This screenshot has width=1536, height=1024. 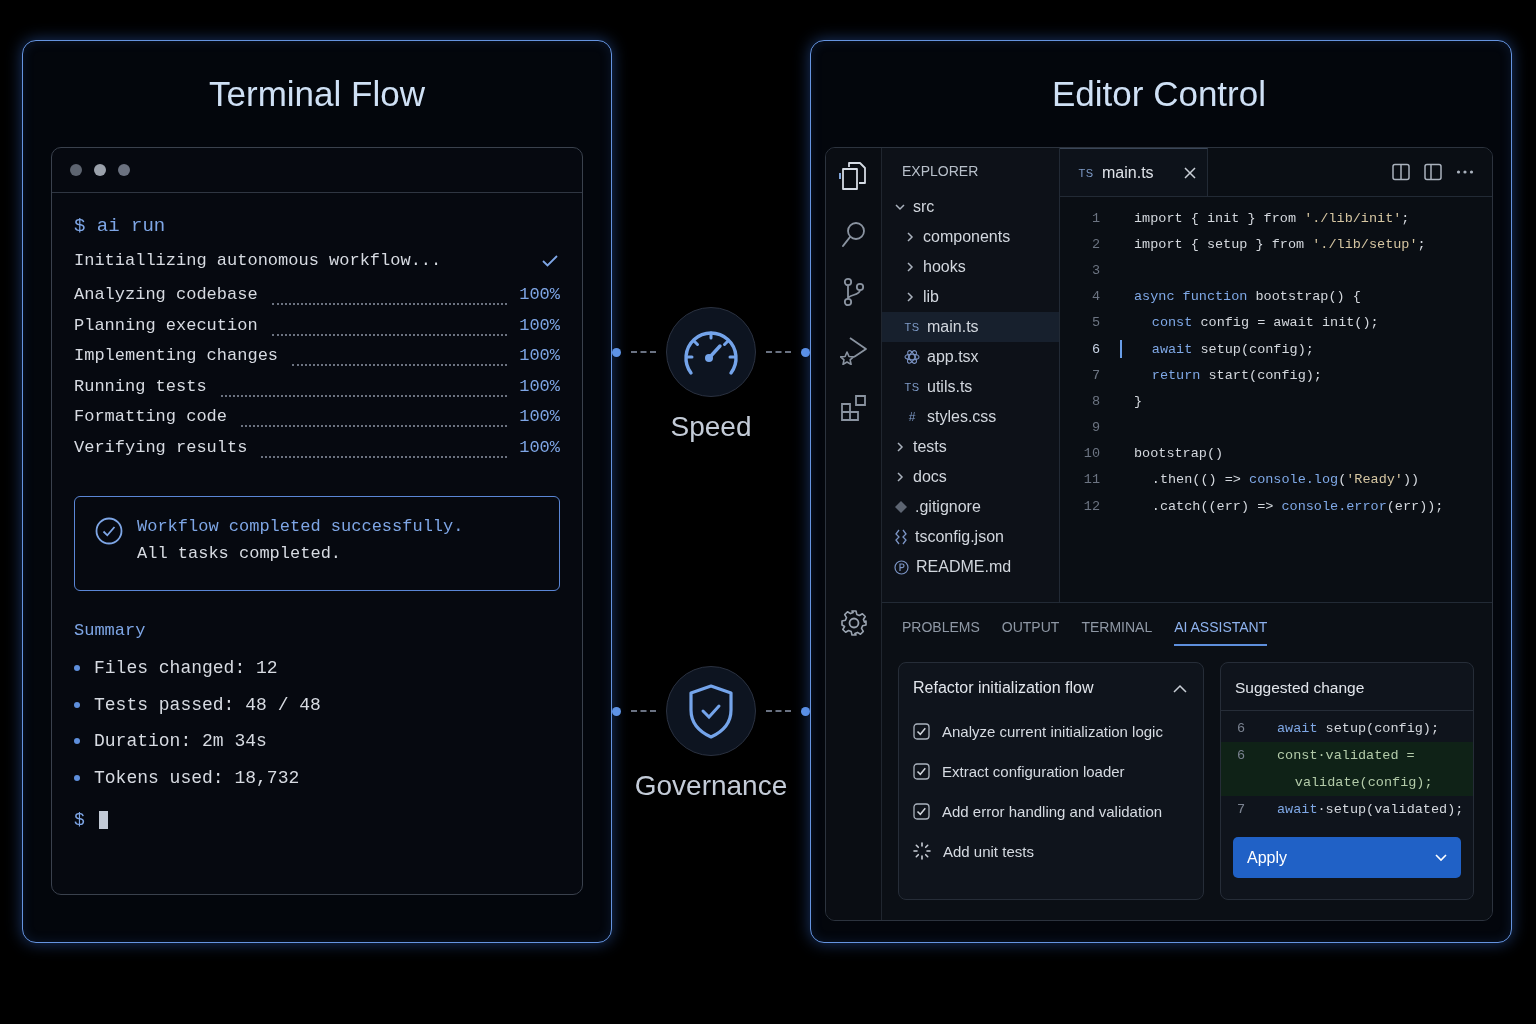 What do you see at coordinates (1095, 401) in the screenshot?
I see `line-number: 8` at bounding box center [1095, 401].